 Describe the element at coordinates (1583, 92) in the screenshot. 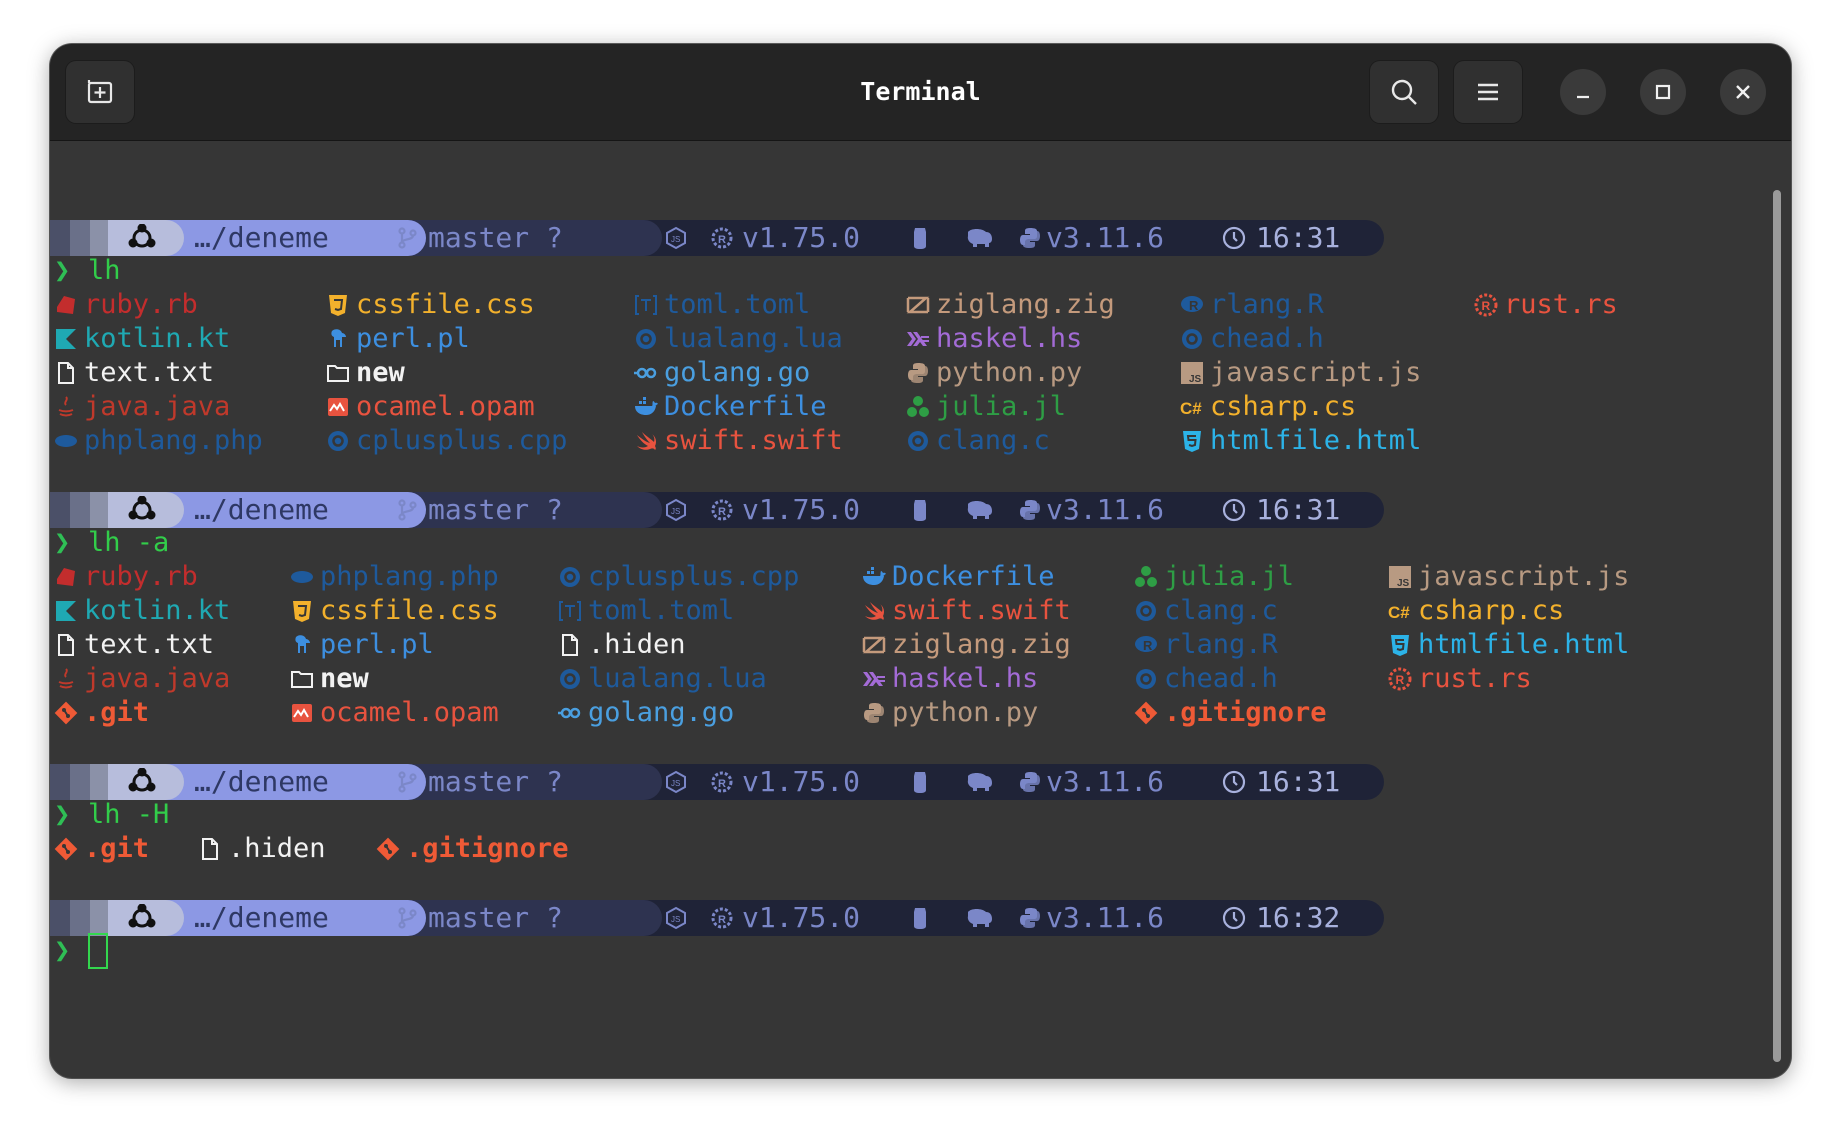

I see `minimize-button` at that location.